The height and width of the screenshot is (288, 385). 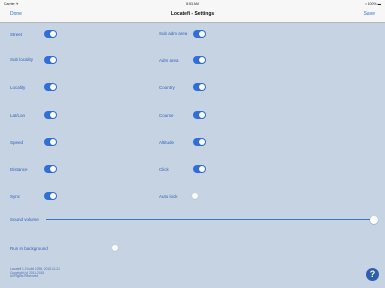 I want to click on sub-locality-toggle, so click(x=50, y=60).